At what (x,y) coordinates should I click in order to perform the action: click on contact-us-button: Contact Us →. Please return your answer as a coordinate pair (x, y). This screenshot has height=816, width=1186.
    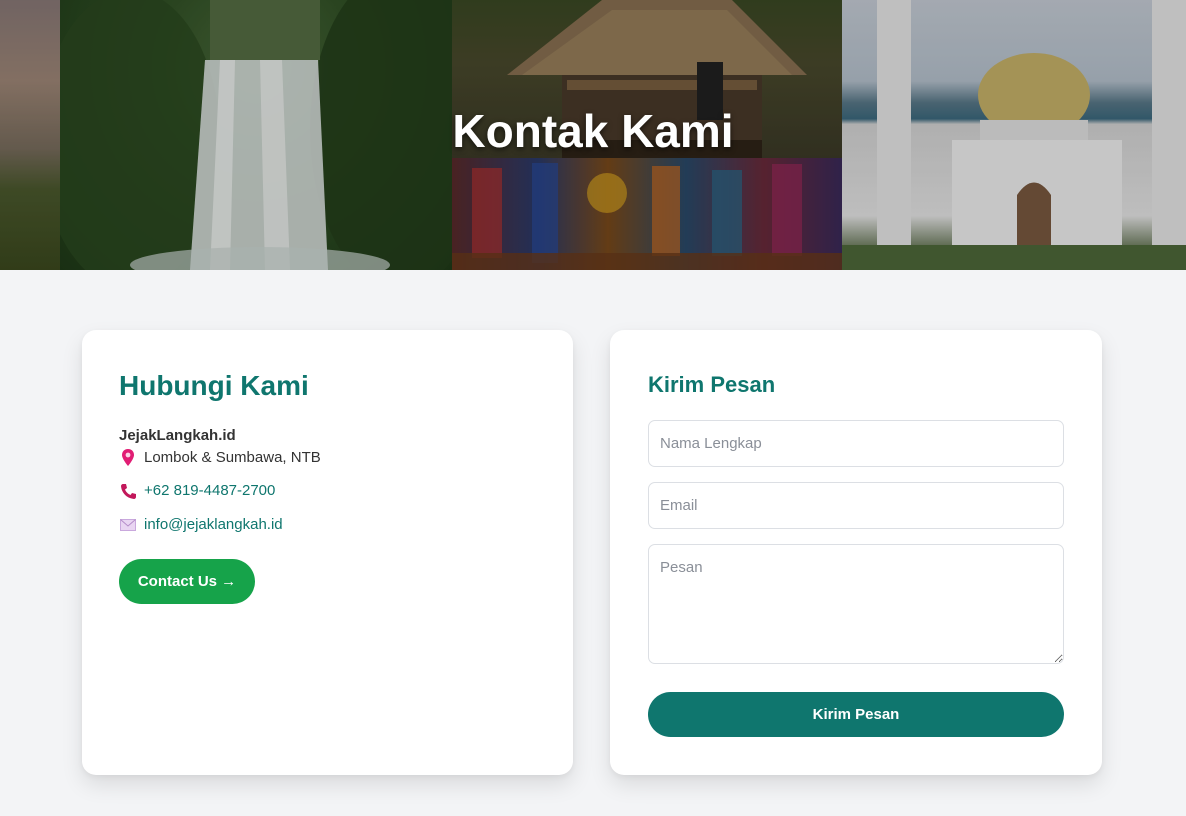
    Looking at the image, I should click on (187, 581).